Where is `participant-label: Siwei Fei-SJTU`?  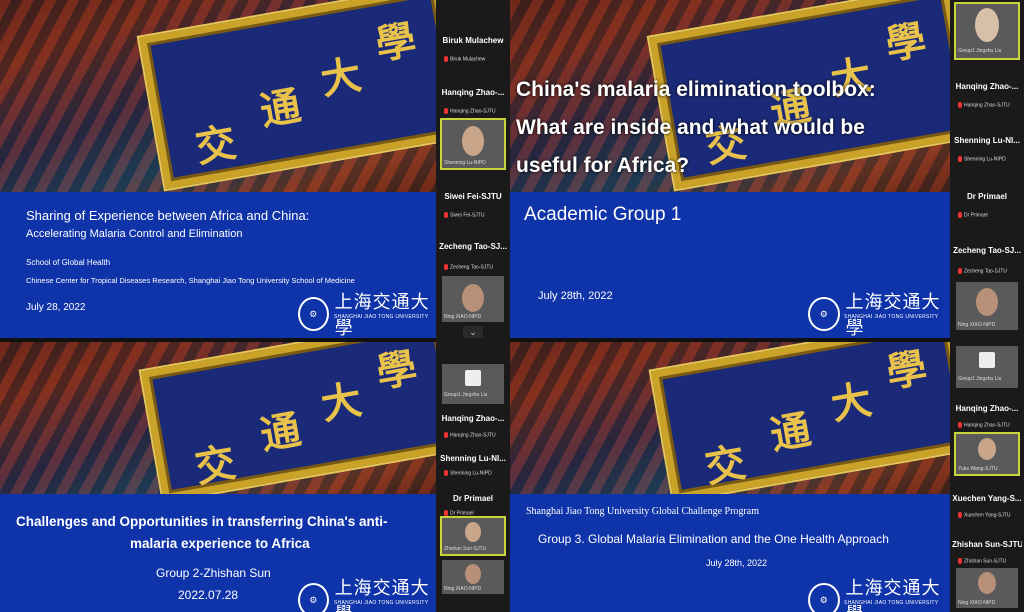
participant-label: Siwei Fei-SJTU is located at coordinates (464, 215).